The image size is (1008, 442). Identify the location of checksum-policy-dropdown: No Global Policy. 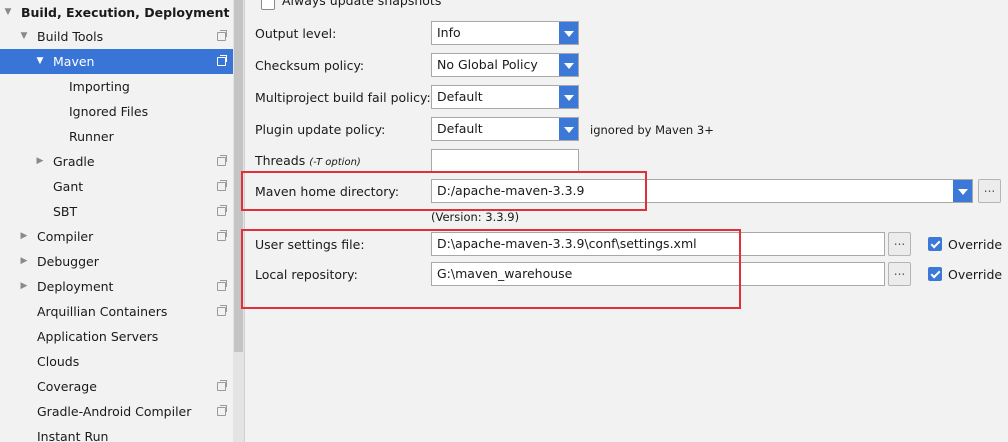
(505, 65).